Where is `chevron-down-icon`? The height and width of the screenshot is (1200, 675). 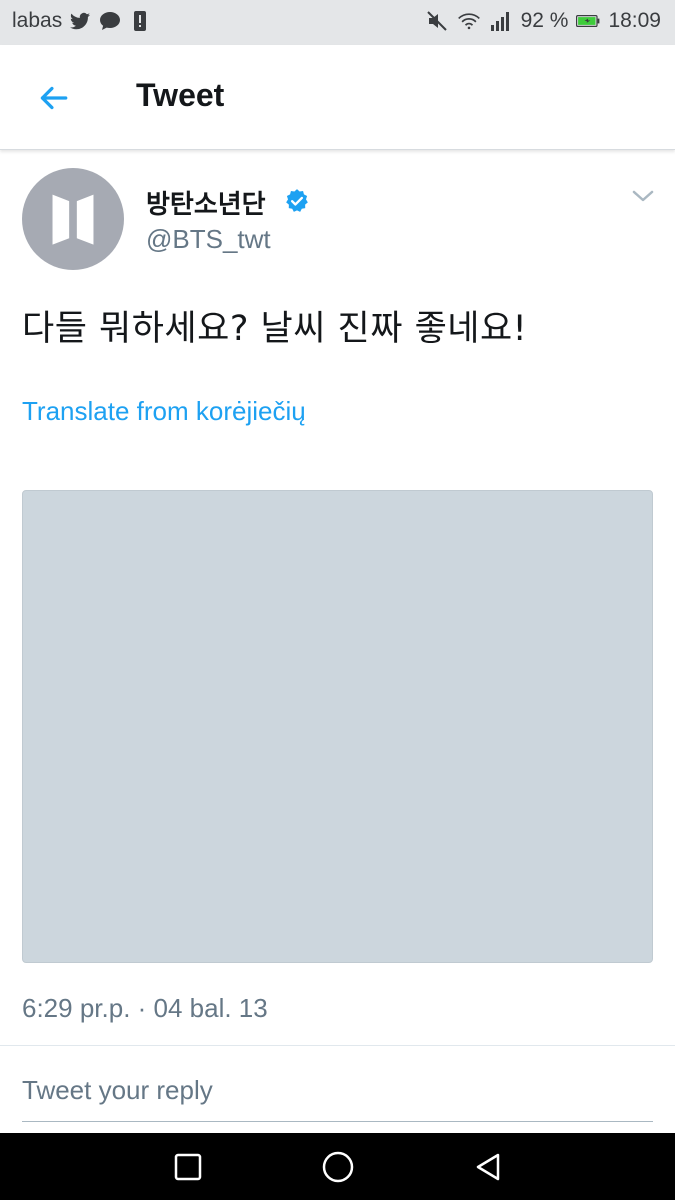 chevron-down-icon is located at coordinates (643, 196).